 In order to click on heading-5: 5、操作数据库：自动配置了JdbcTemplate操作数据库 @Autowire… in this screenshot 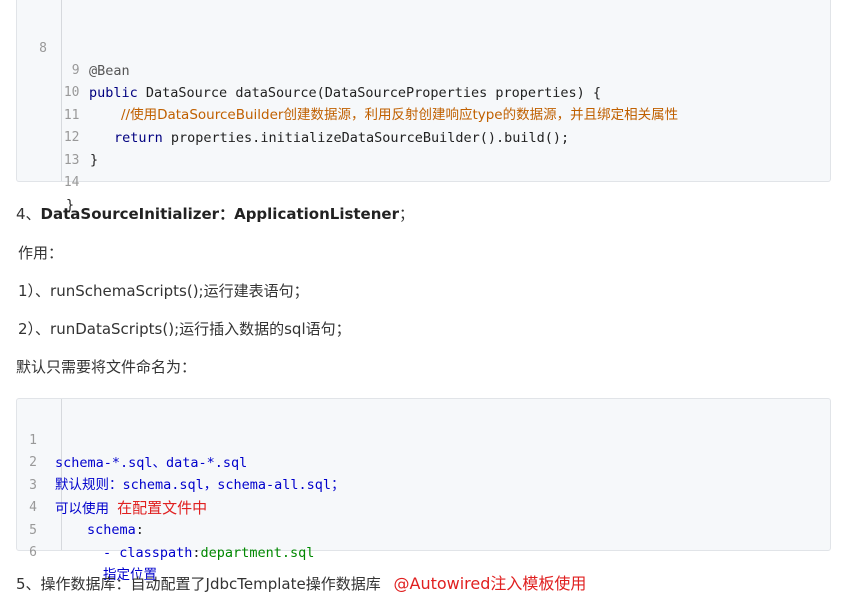, I will do `click(301, 584)`.